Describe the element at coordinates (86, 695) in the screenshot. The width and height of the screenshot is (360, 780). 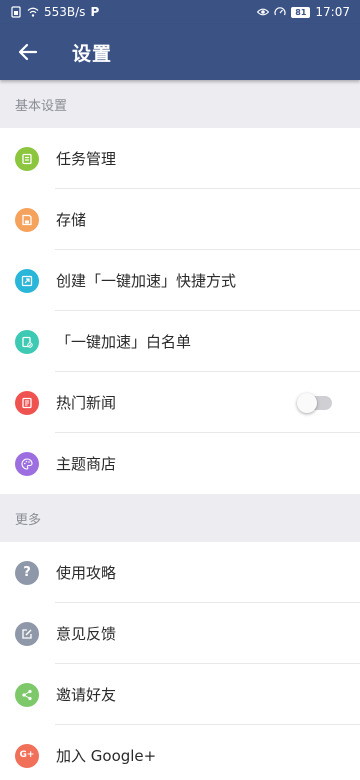
I see `list-item-label: 邀请好友` at that location.